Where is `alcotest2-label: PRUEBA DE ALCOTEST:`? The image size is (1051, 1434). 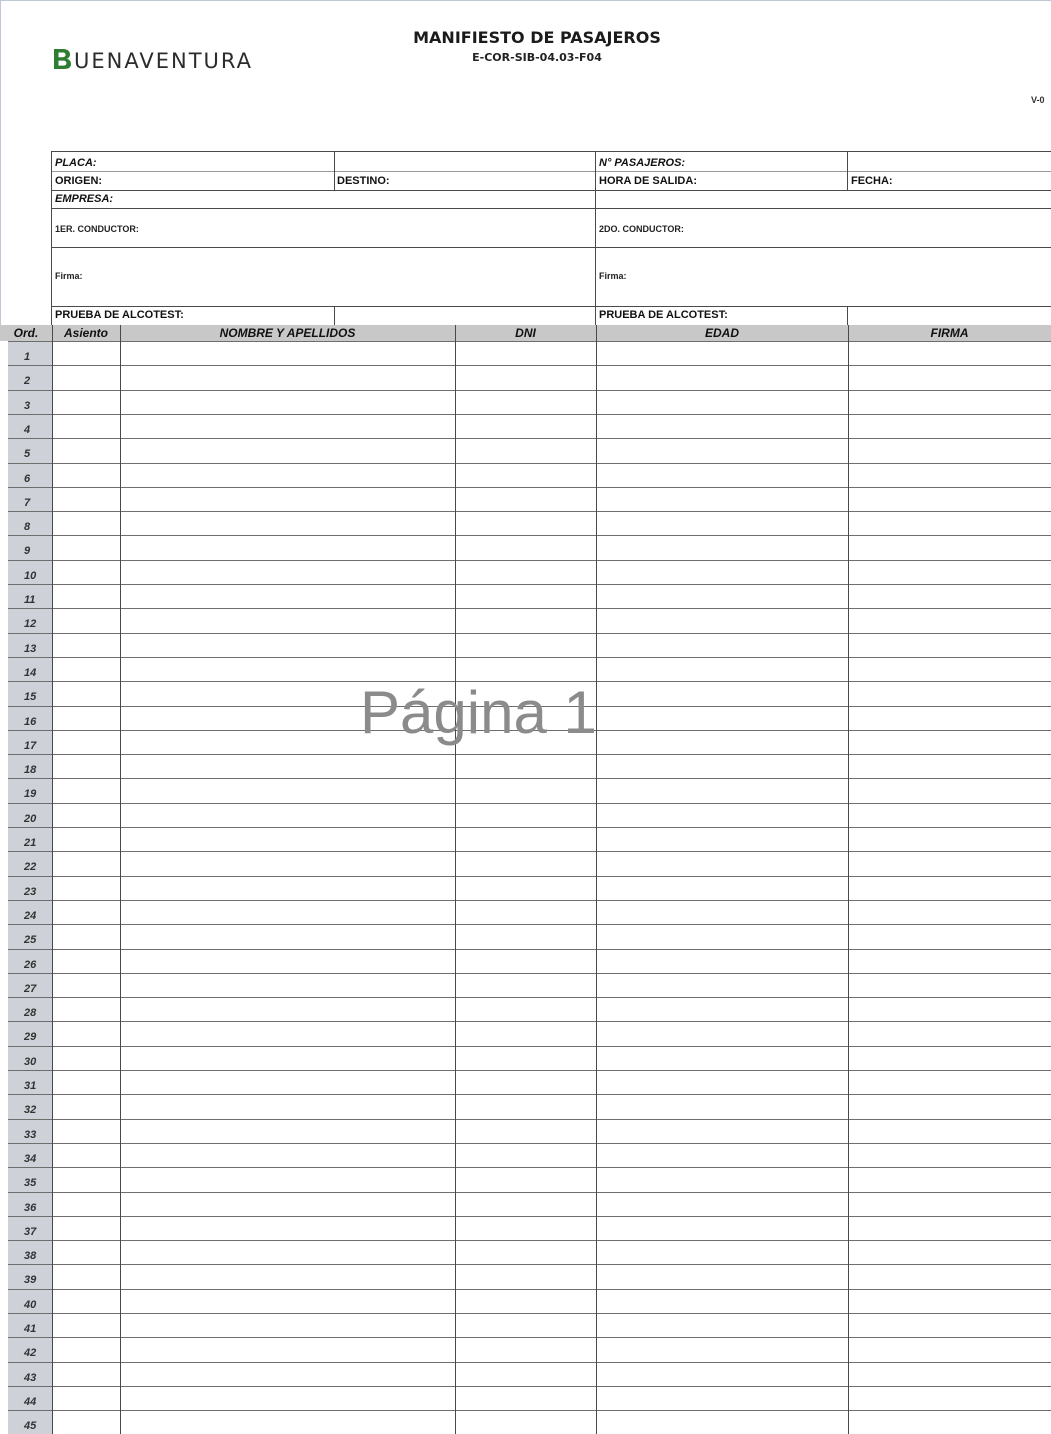
alcotest2-label: PRUEBA DE ALCOTEST: is located at coordinates (663, 315).